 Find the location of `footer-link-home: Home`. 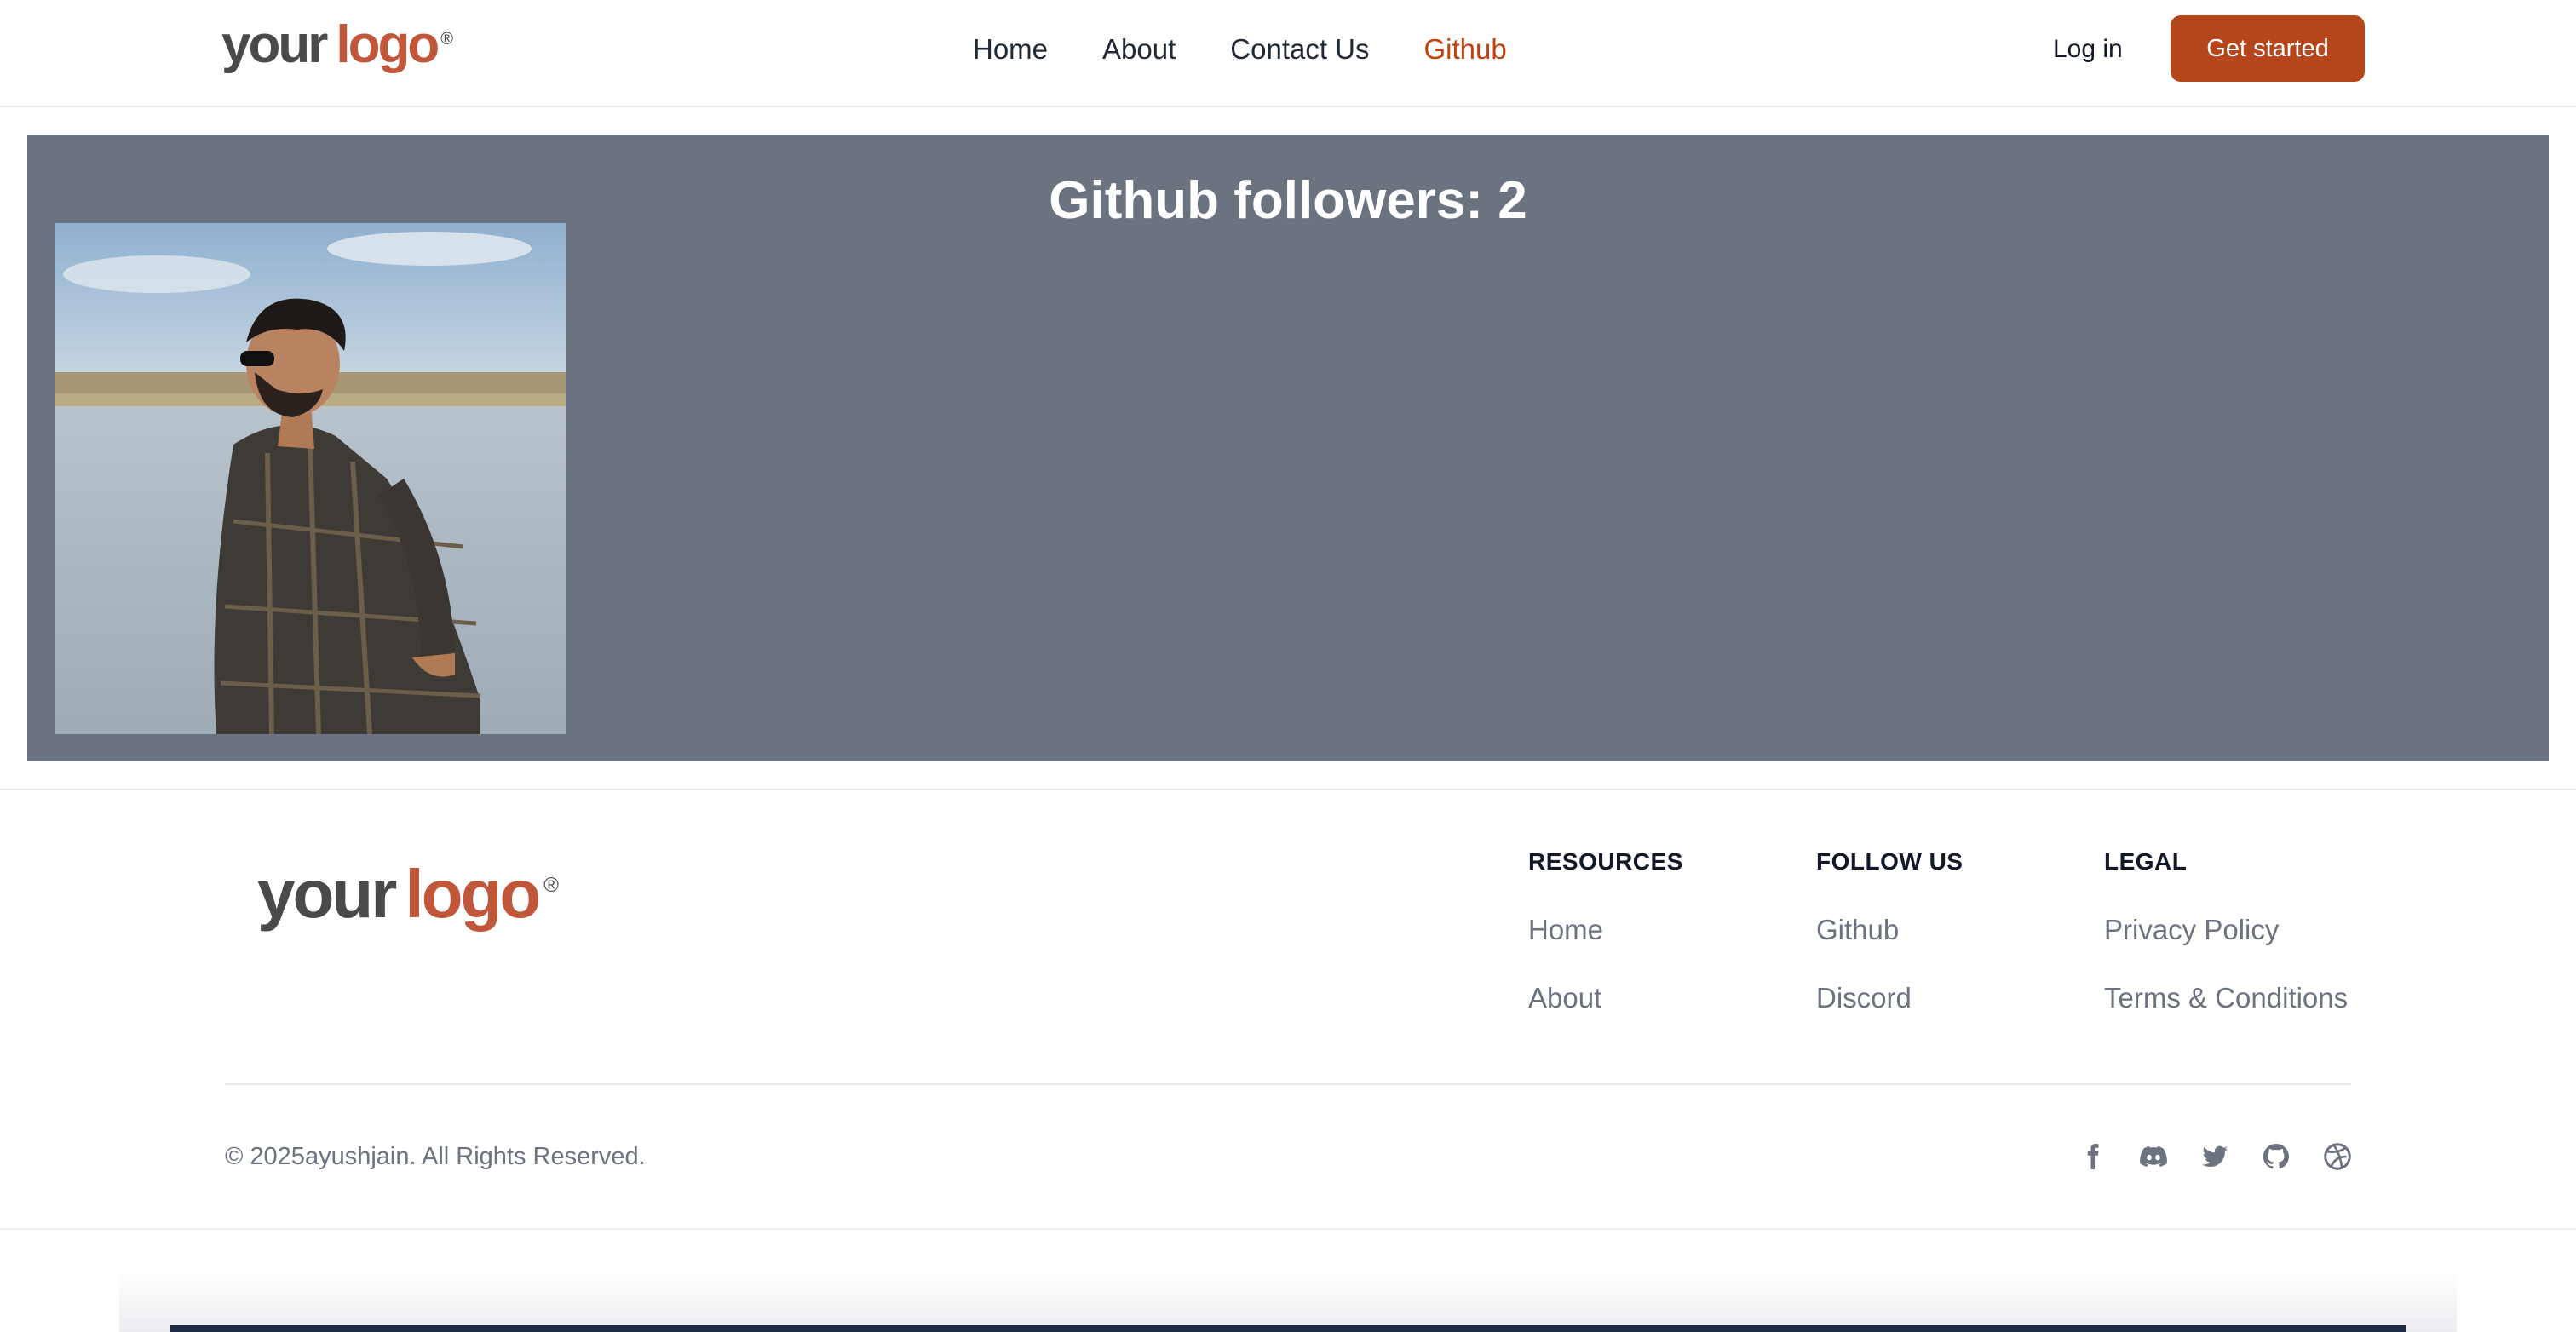

footer-link-home: Home is located at coordinates (1606, 930).